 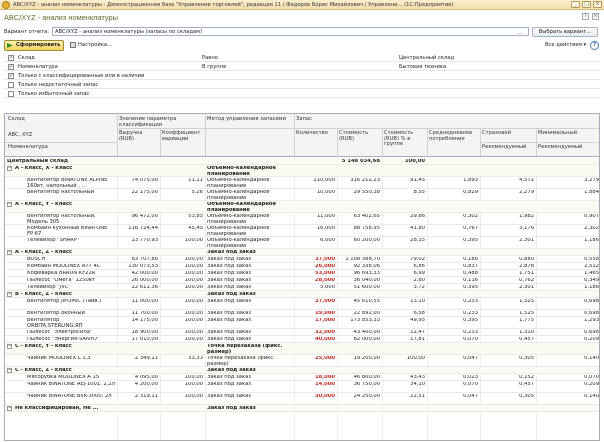 I want to click on generate-button: Сформировать, so click(x=34, y=45).